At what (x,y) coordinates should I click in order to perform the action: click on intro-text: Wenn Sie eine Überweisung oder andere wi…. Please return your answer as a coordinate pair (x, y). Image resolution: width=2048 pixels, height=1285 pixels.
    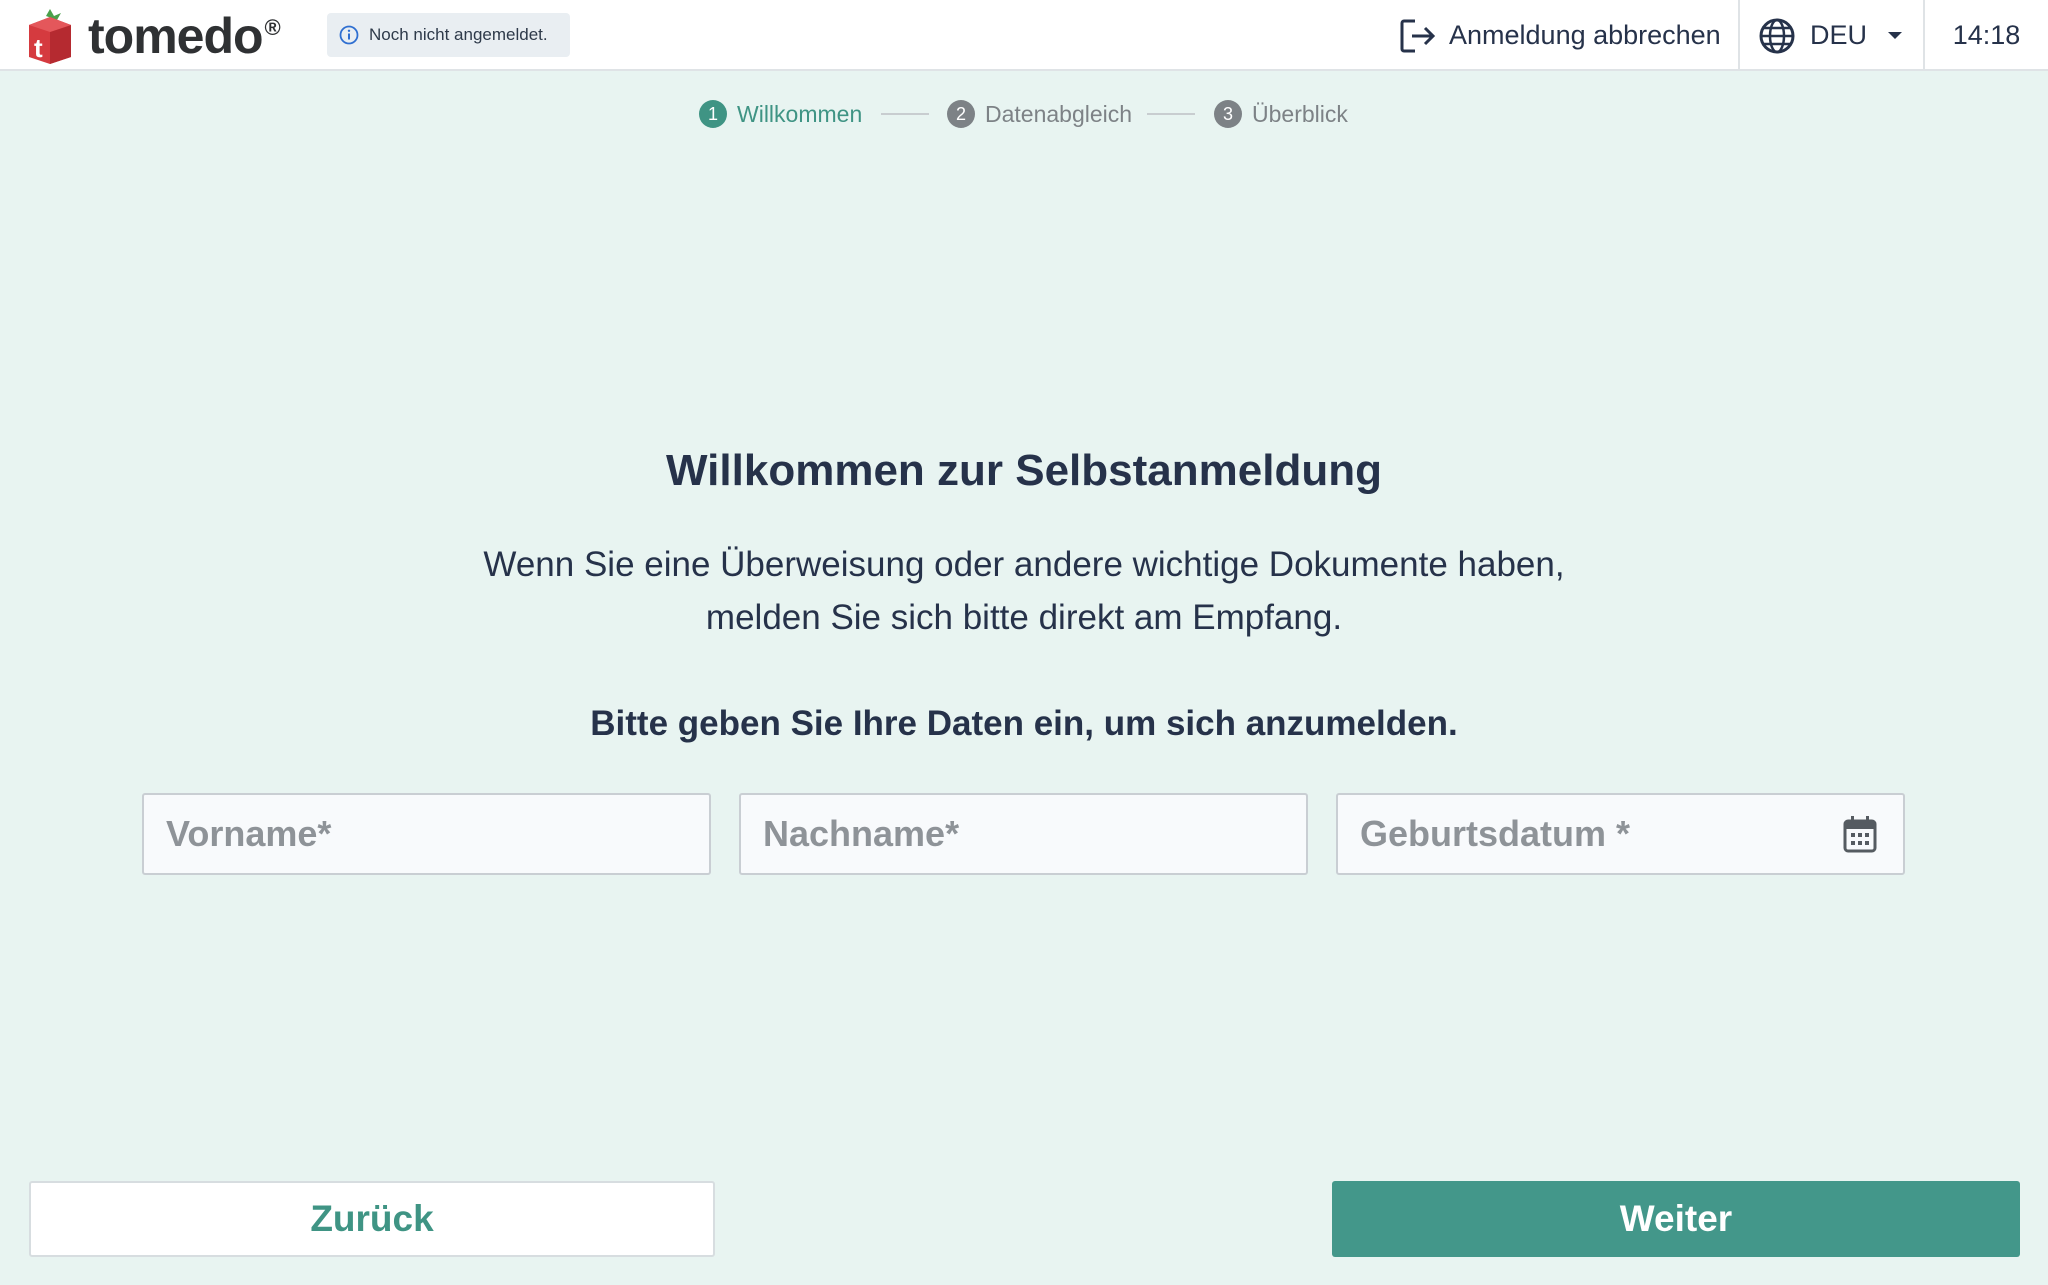
    Looking at the image, I should click on (1024, 591).